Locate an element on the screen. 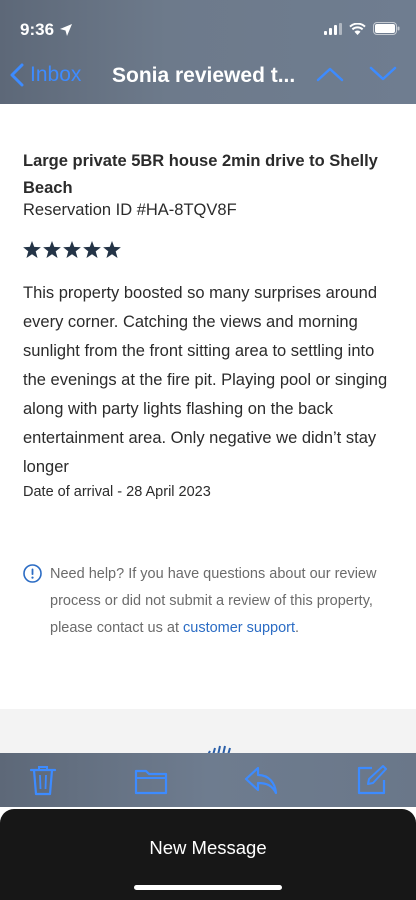 Image resolution: width=416 pixels, height=900 pixels. chevron-down-icon is located at coordinates (383, 74).